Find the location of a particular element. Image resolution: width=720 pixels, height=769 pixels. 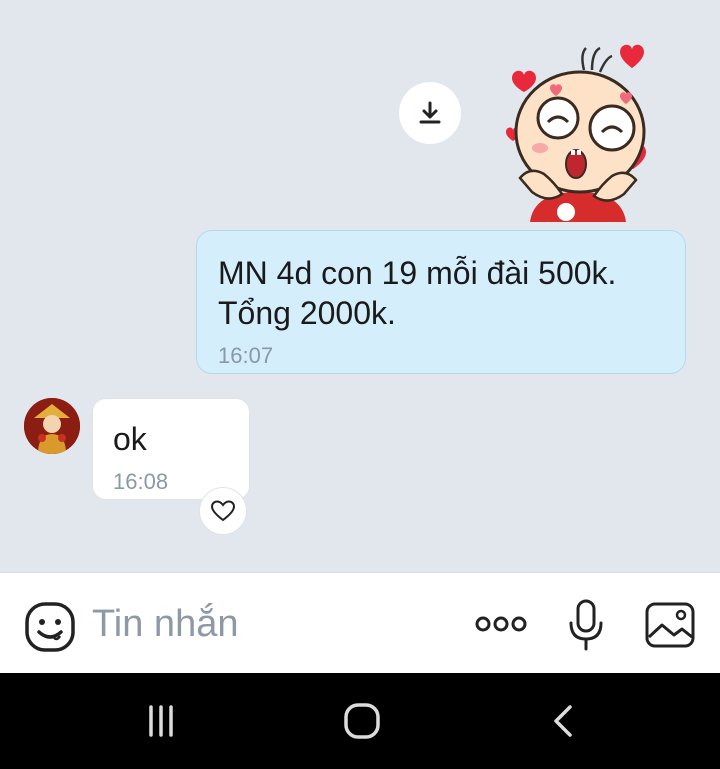

home-button is located at coordinates (362, 721).